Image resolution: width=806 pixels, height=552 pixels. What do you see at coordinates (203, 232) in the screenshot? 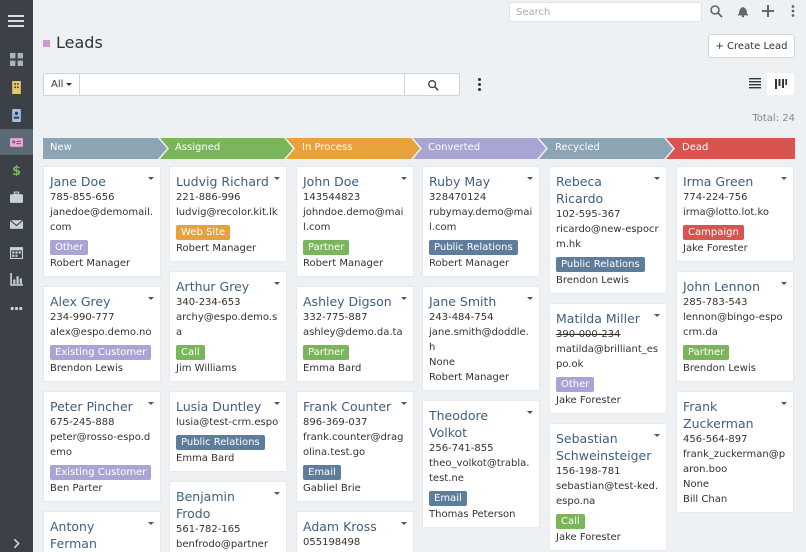
I see `lead-source-badge: Web Site` at bounding box center [203, 232].